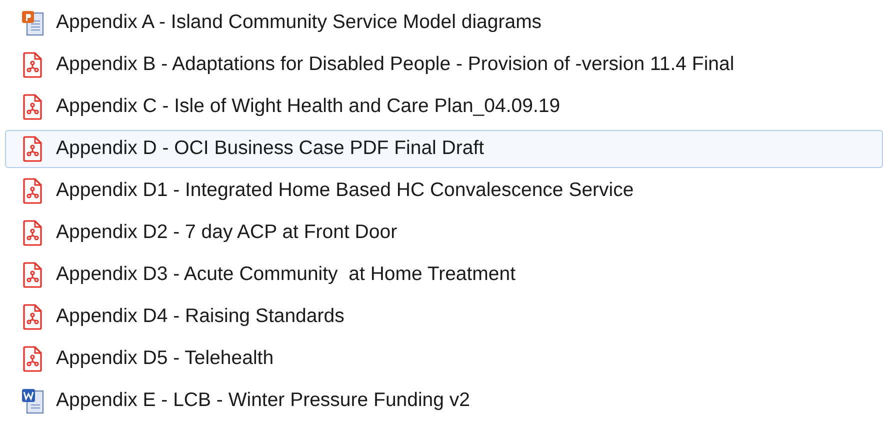  I want to click on word-file-icon, so click(33, 401).